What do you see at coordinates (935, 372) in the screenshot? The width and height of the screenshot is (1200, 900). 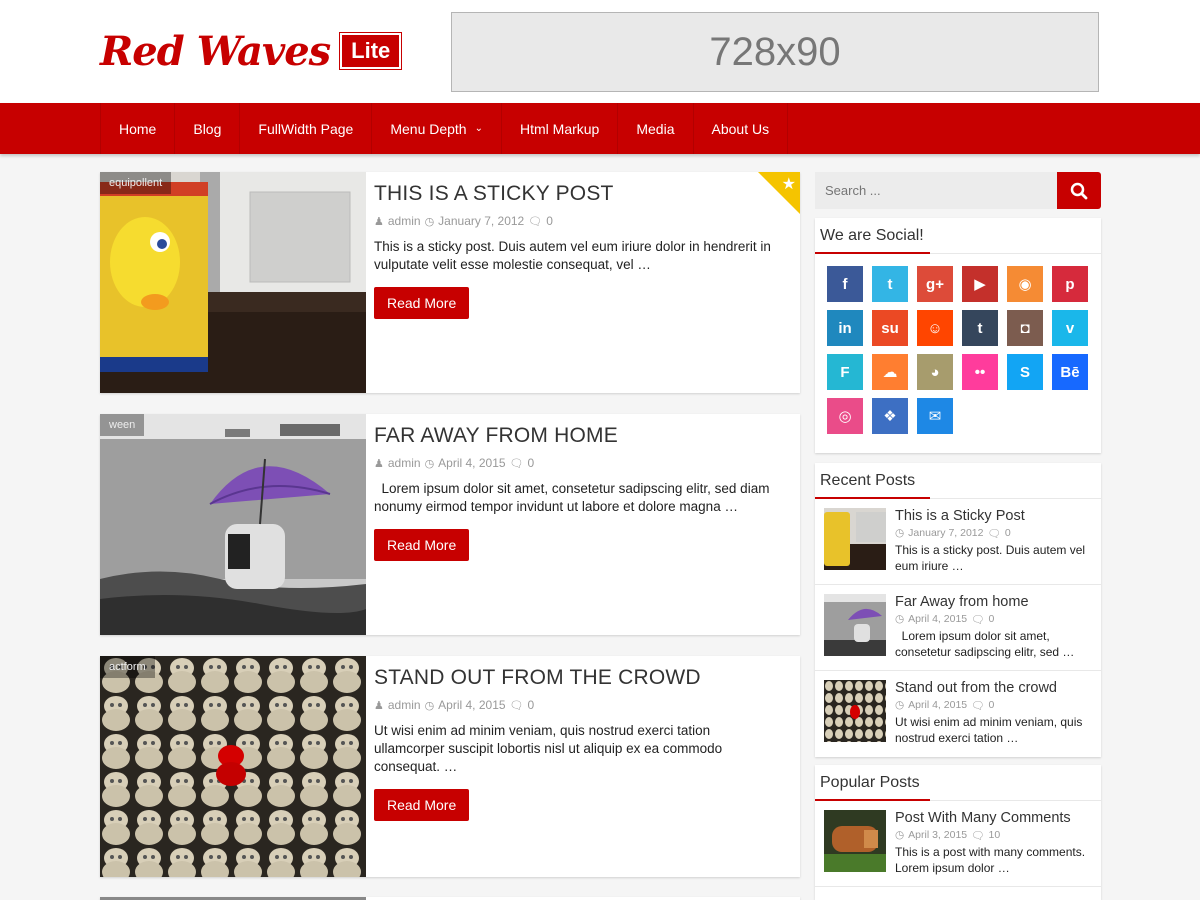 I see `github-icon: ◕` at bounding box center [935, 372].